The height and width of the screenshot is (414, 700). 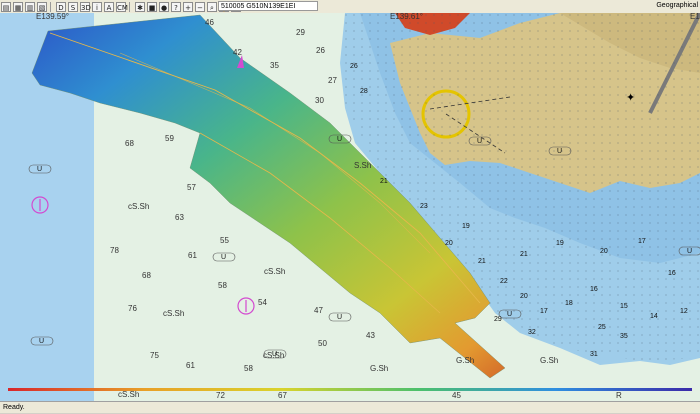 I want to click on zoom-out-icon: −, so click(x=200, y=6).